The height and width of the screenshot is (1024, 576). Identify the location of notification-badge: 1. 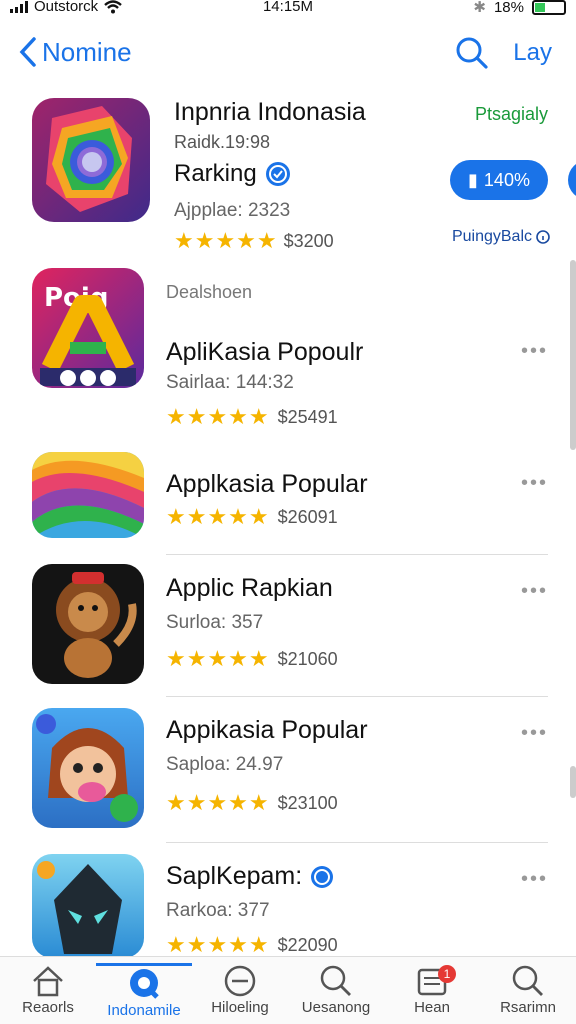
(447, 974).